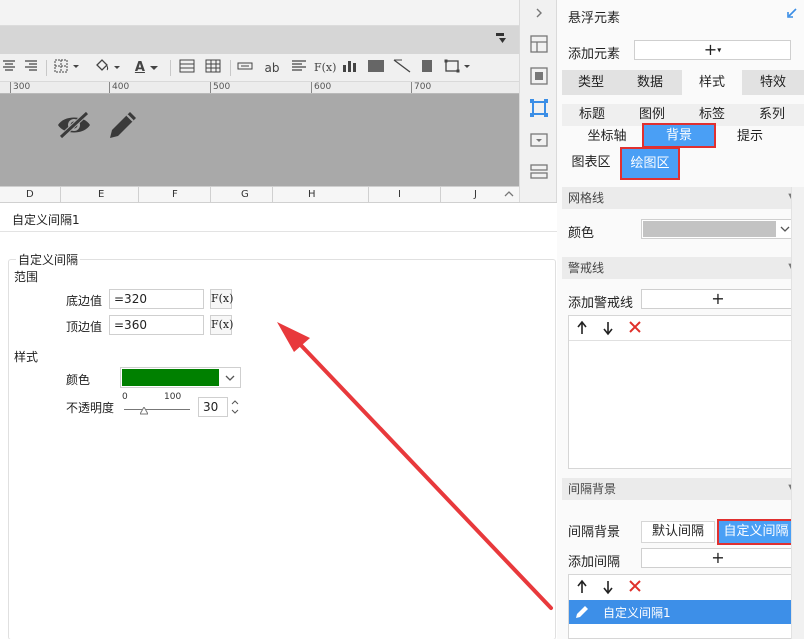  What do you see at coordinates (147, 68) in the screenshot?
I see `font-color-icon: A` at bounding box center [147, 68].